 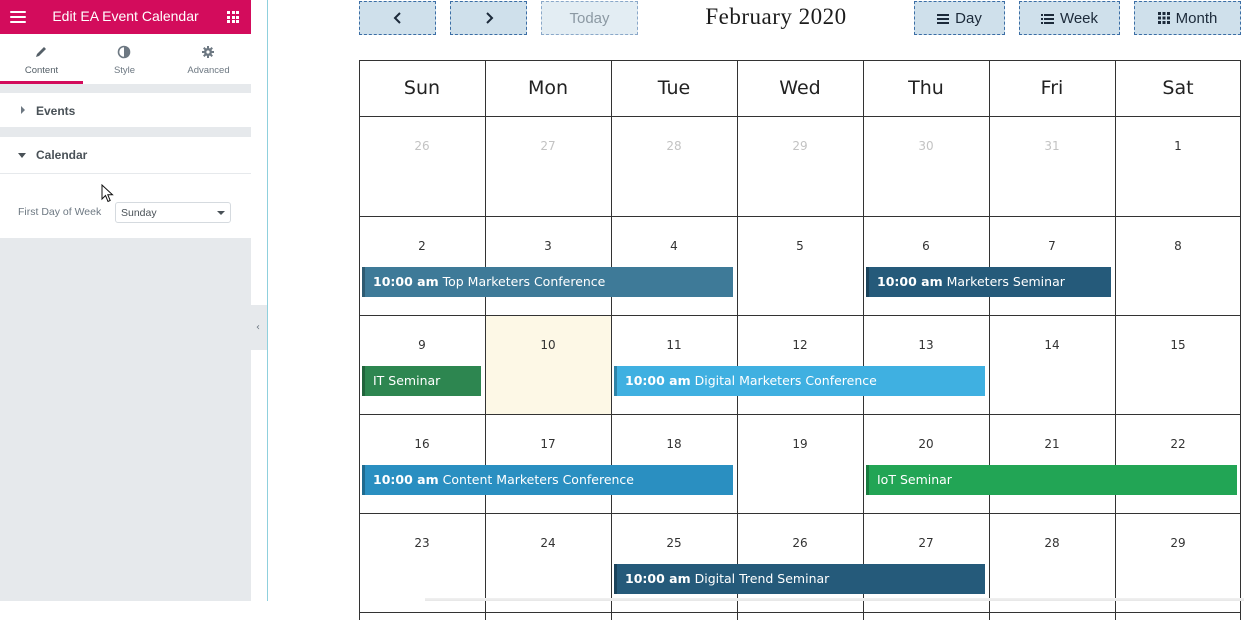 I want to click on day-number: 4, so click(x=674, y=246).